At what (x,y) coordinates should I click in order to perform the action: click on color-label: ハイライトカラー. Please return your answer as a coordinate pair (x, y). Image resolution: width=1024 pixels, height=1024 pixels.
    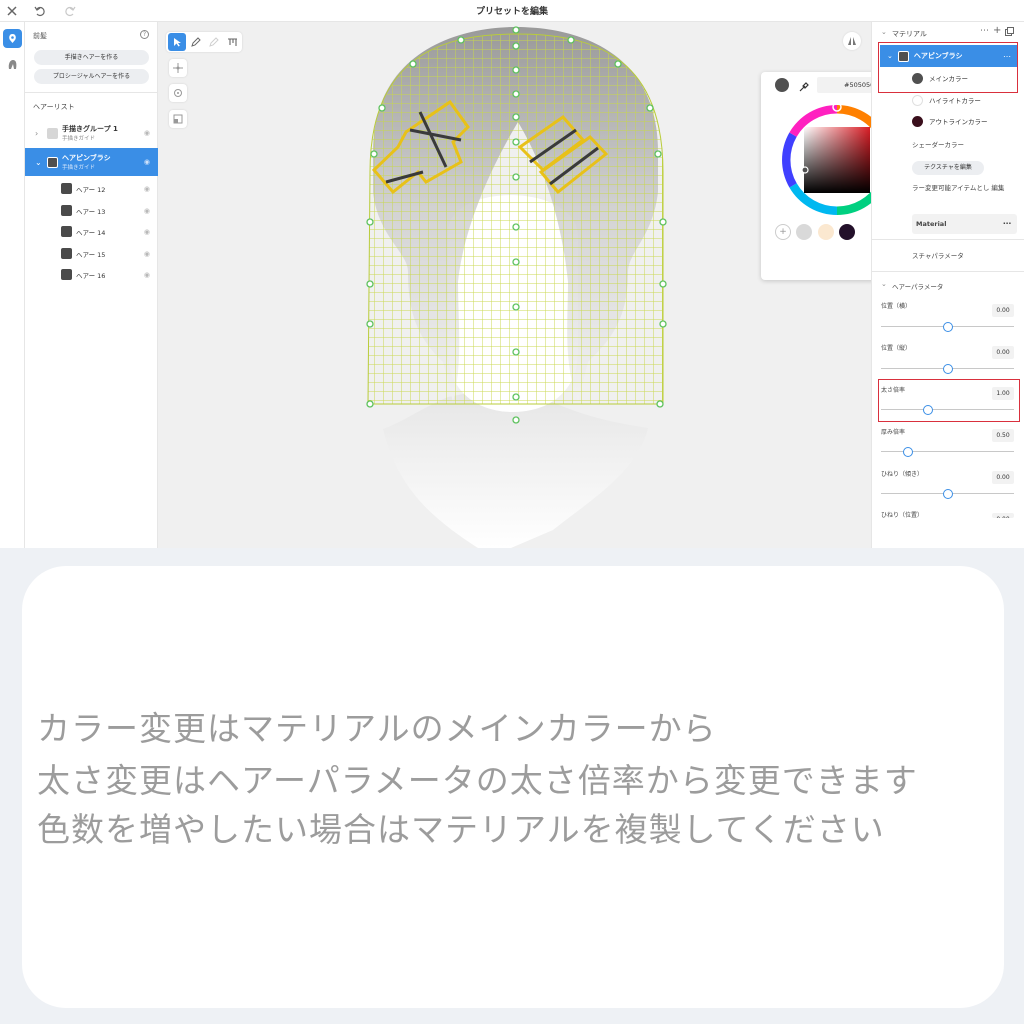
    Looking at the image, I should click on (955, 101).